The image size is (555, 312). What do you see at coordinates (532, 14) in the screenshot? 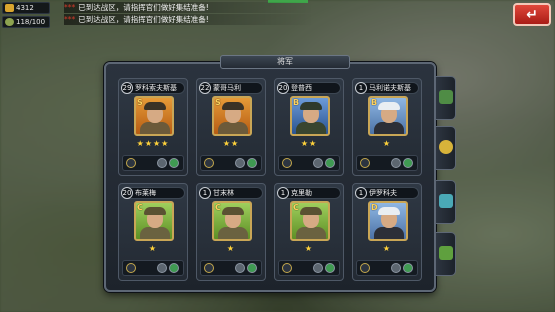
I see `exit-button: ↵` at bounding box center [532, 14].